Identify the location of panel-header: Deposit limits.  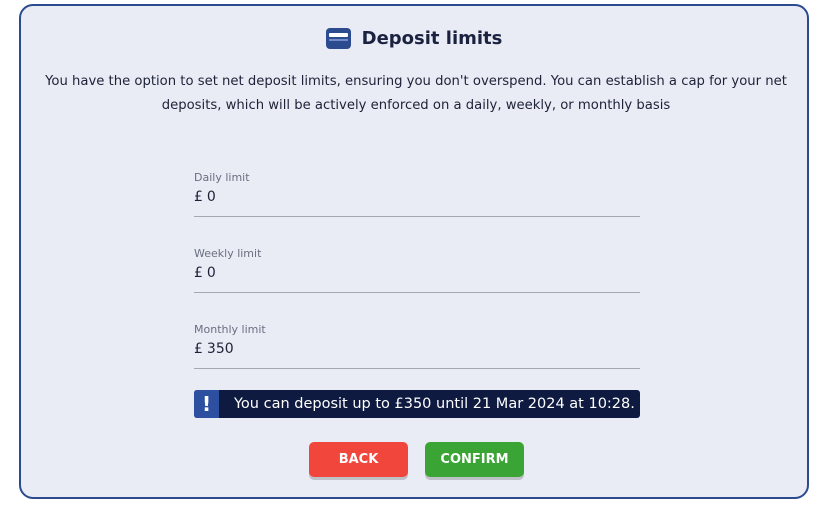
(414, 38).